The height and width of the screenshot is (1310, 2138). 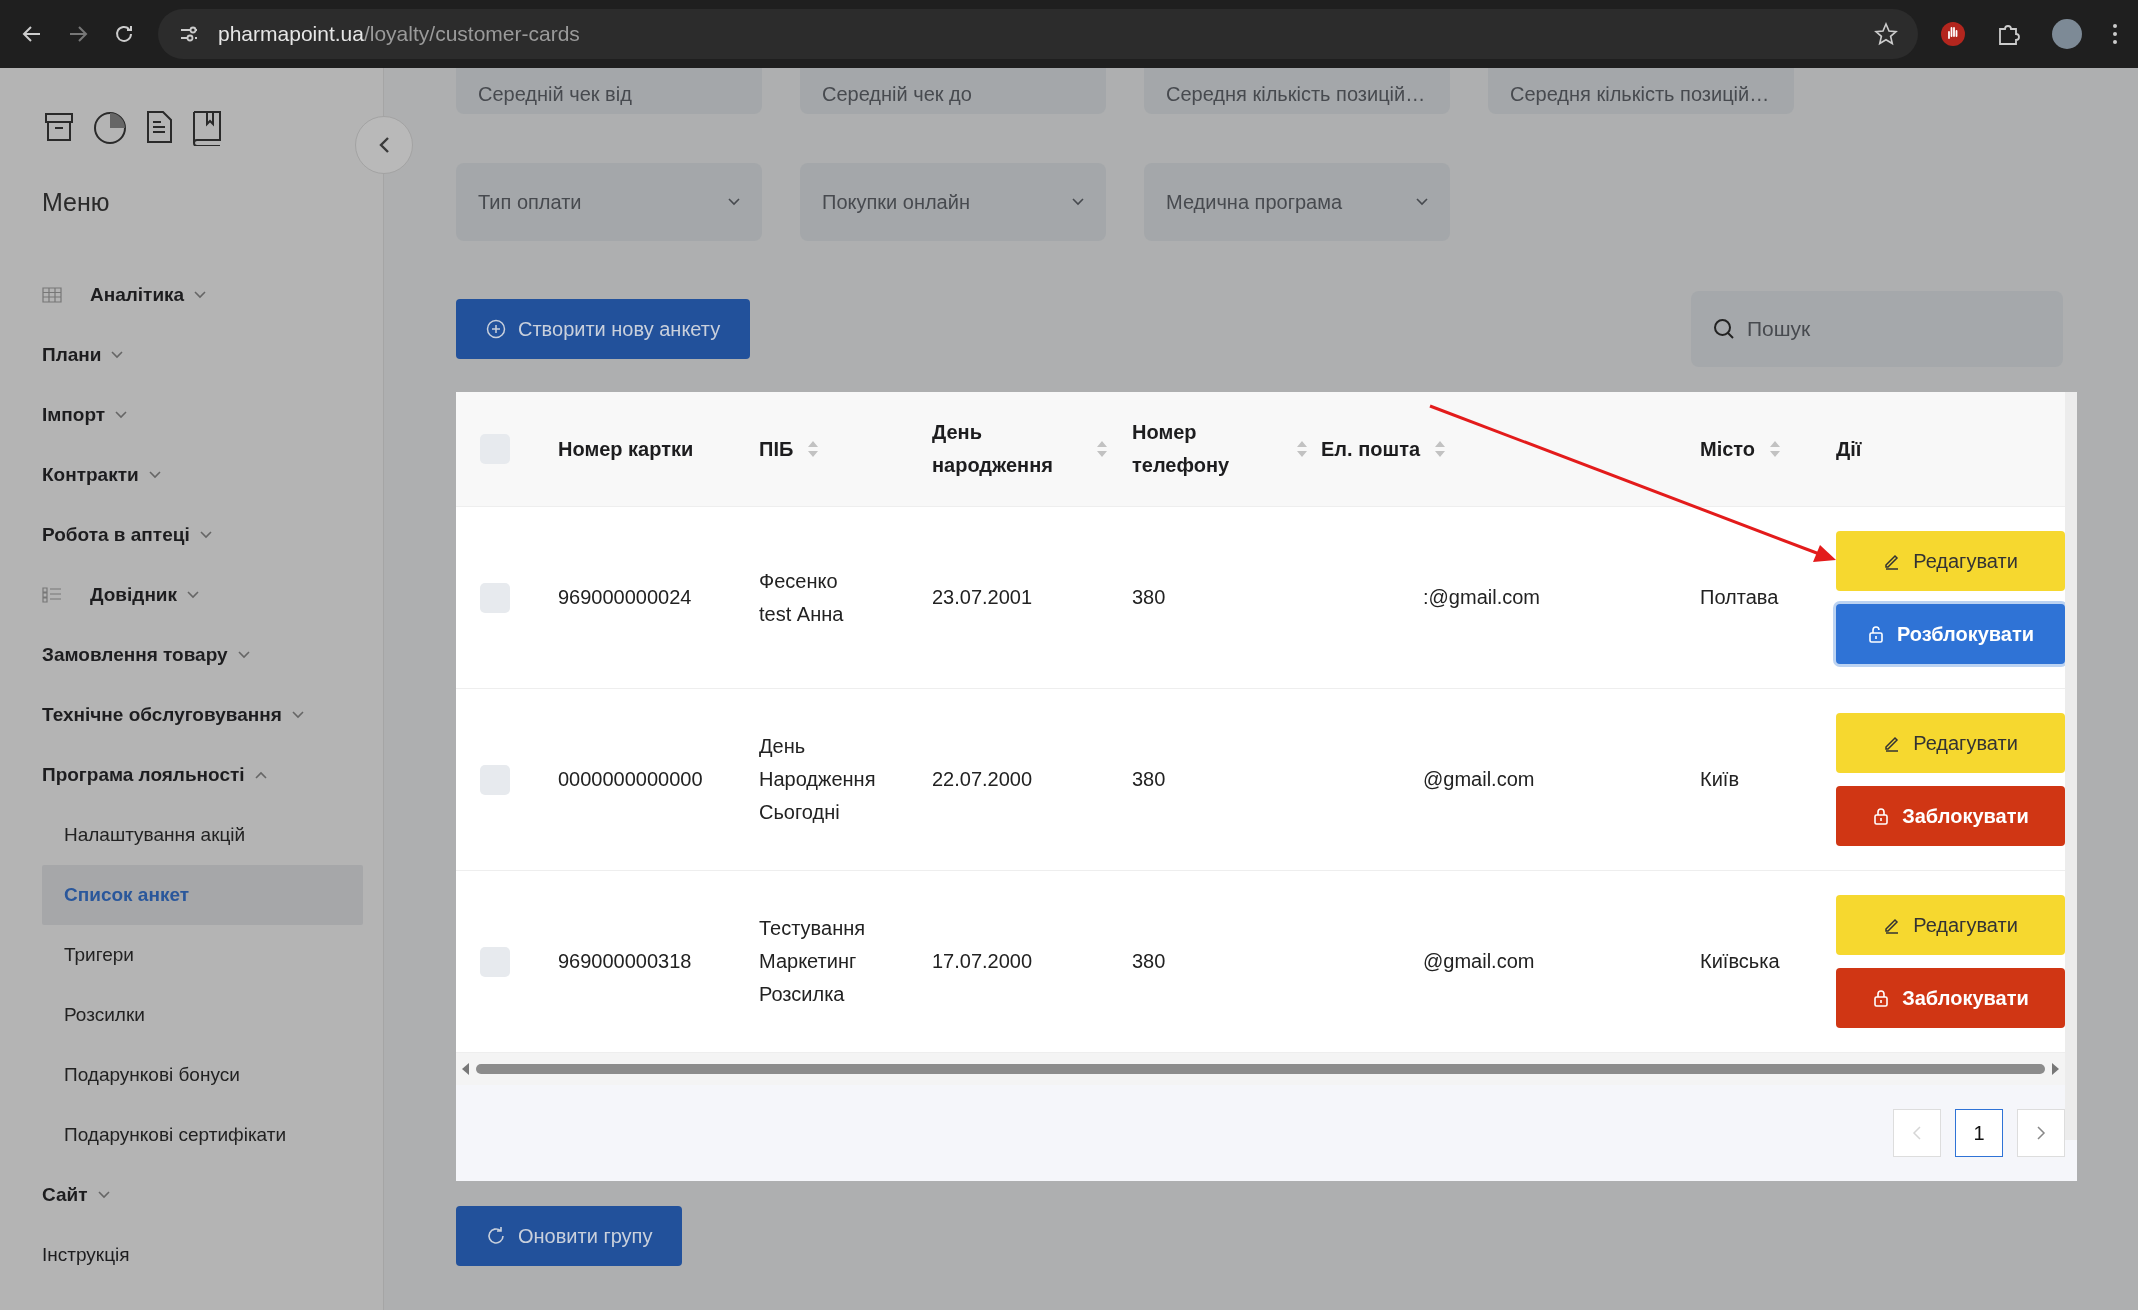 I want to click on table-cell-text: Київ, so click(x=1719, y=779).